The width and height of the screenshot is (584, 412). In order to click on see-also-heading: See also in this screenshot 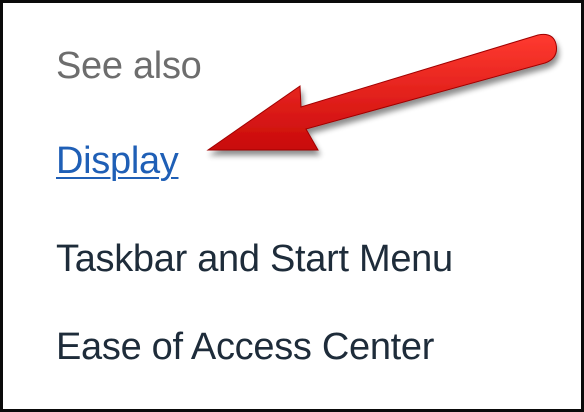, I will do `click(129, 66)`.